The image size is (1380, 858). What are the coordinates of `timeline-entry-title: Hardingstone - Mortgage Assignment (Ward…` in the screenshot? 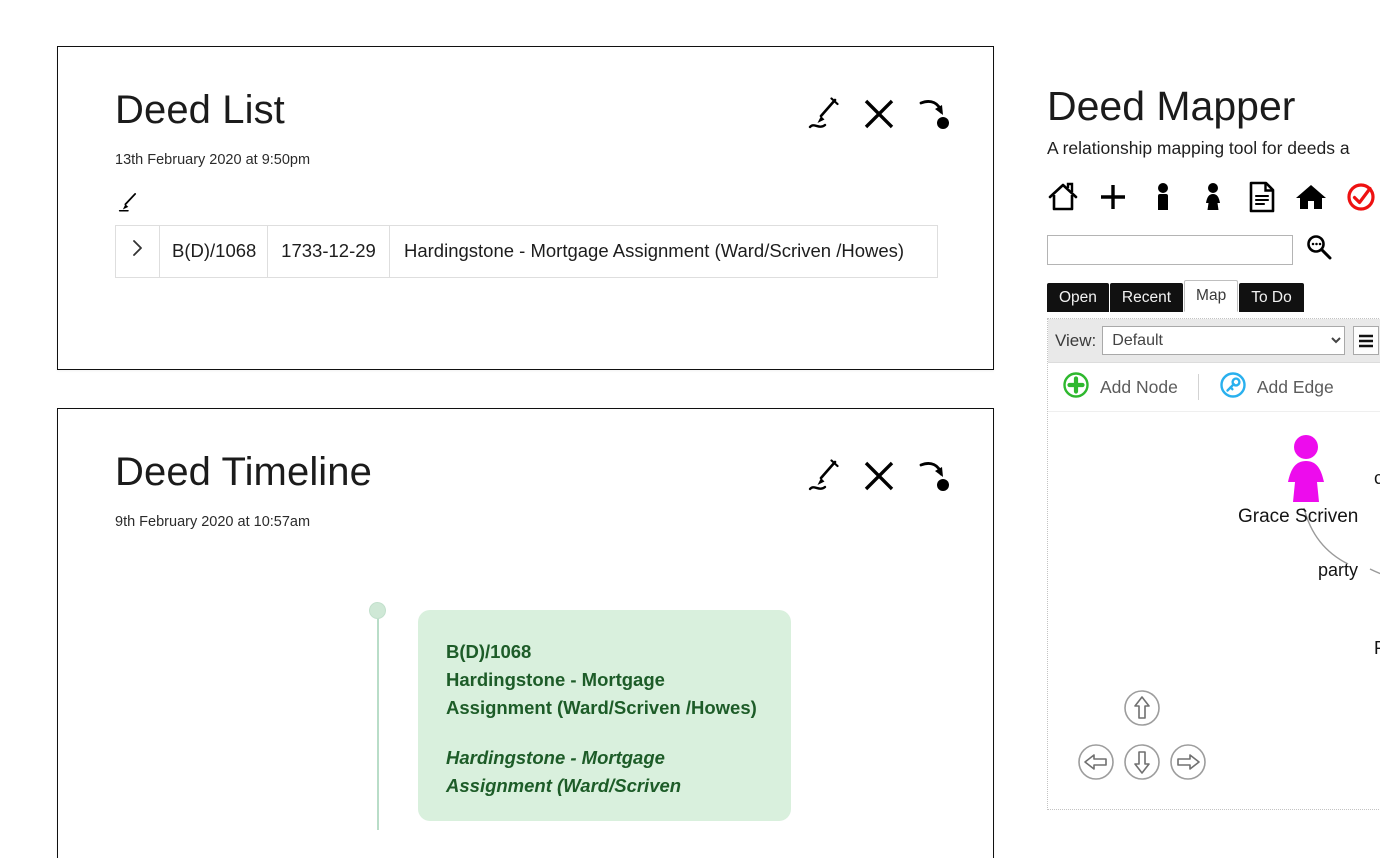 It's located at (601, 694).